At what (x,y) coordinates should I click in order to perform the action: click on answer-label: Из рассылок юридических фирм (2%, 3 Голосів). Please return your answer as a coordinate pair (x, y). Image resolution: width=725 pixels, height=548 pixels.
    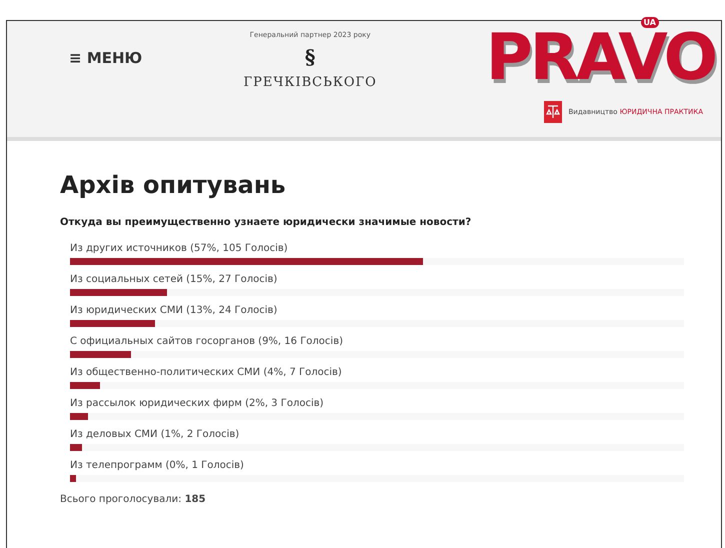
    Looking at the image, I should click on (197, 403).